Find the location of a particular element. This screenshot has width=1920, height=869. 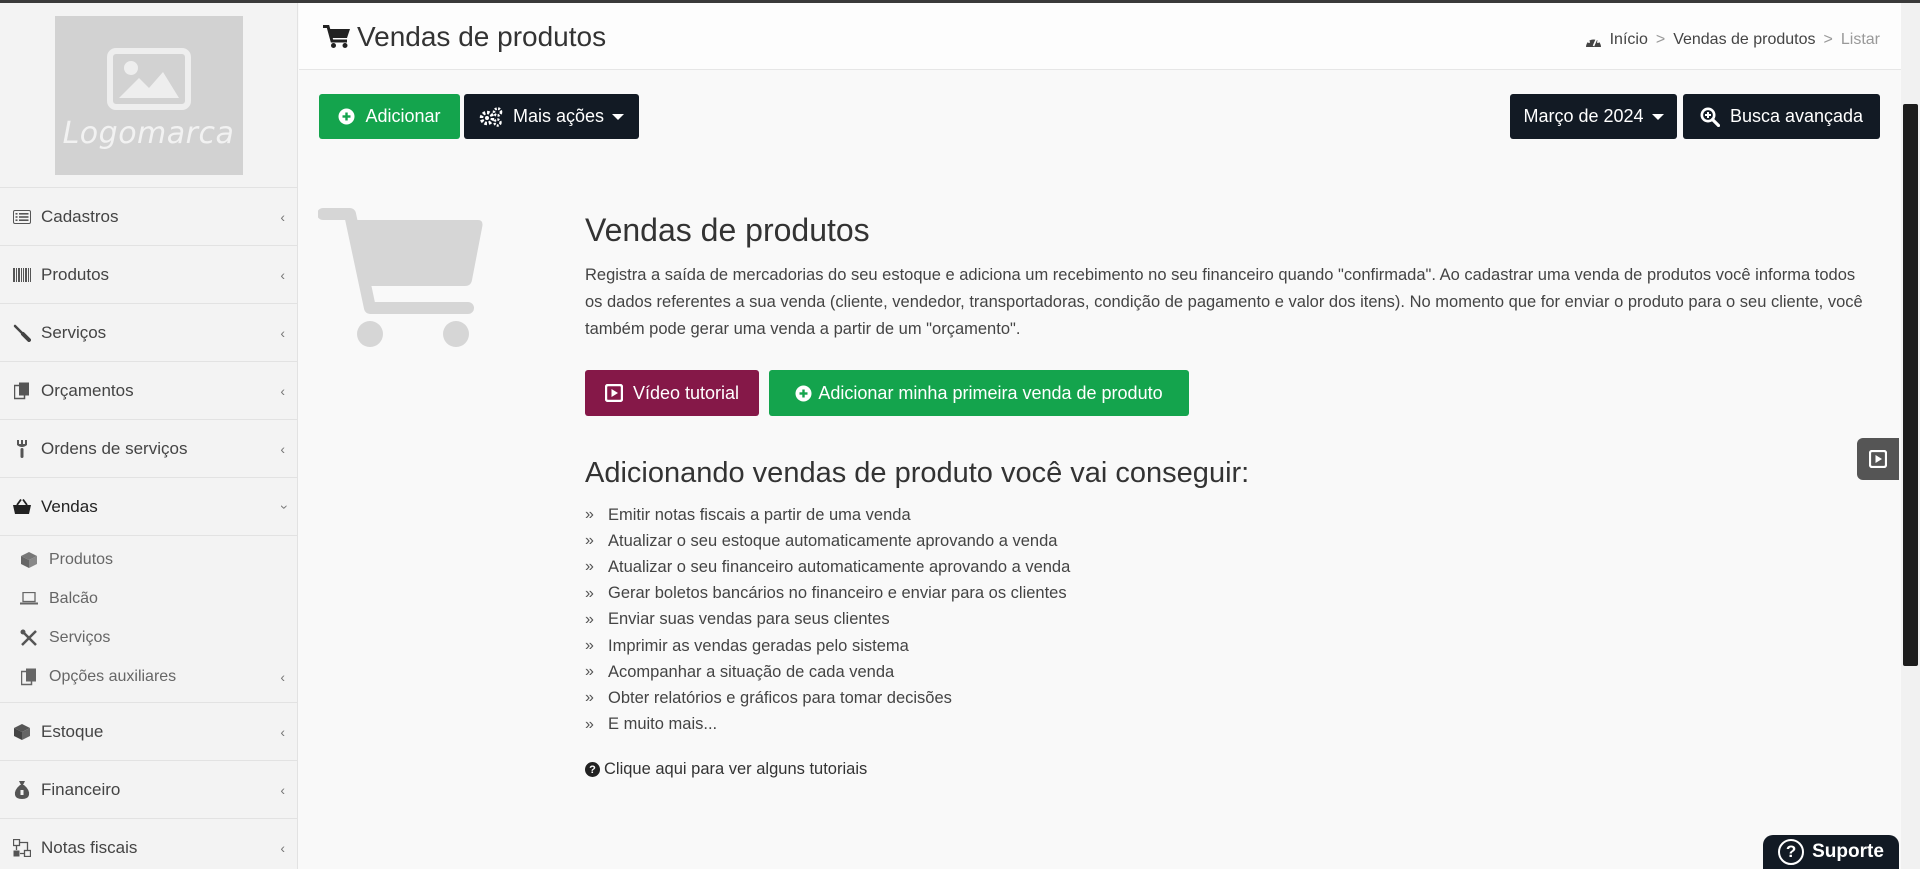

advanced-search-button: Busca avançada is located at coordinates (1781, 116).